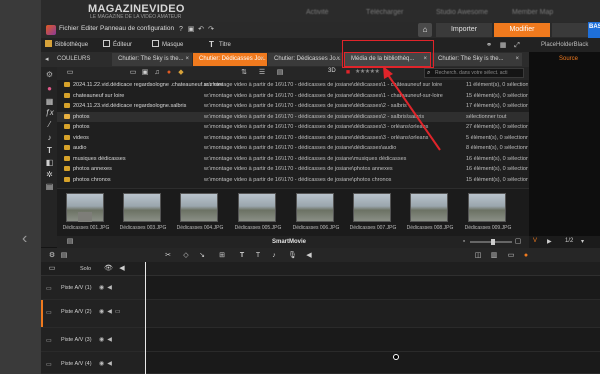 This screenshot has height=374, width=600. What do you see at coordinates (526, 256) in the screenshot?
I see `record-icon: ●` at bounding box center [526, 256].